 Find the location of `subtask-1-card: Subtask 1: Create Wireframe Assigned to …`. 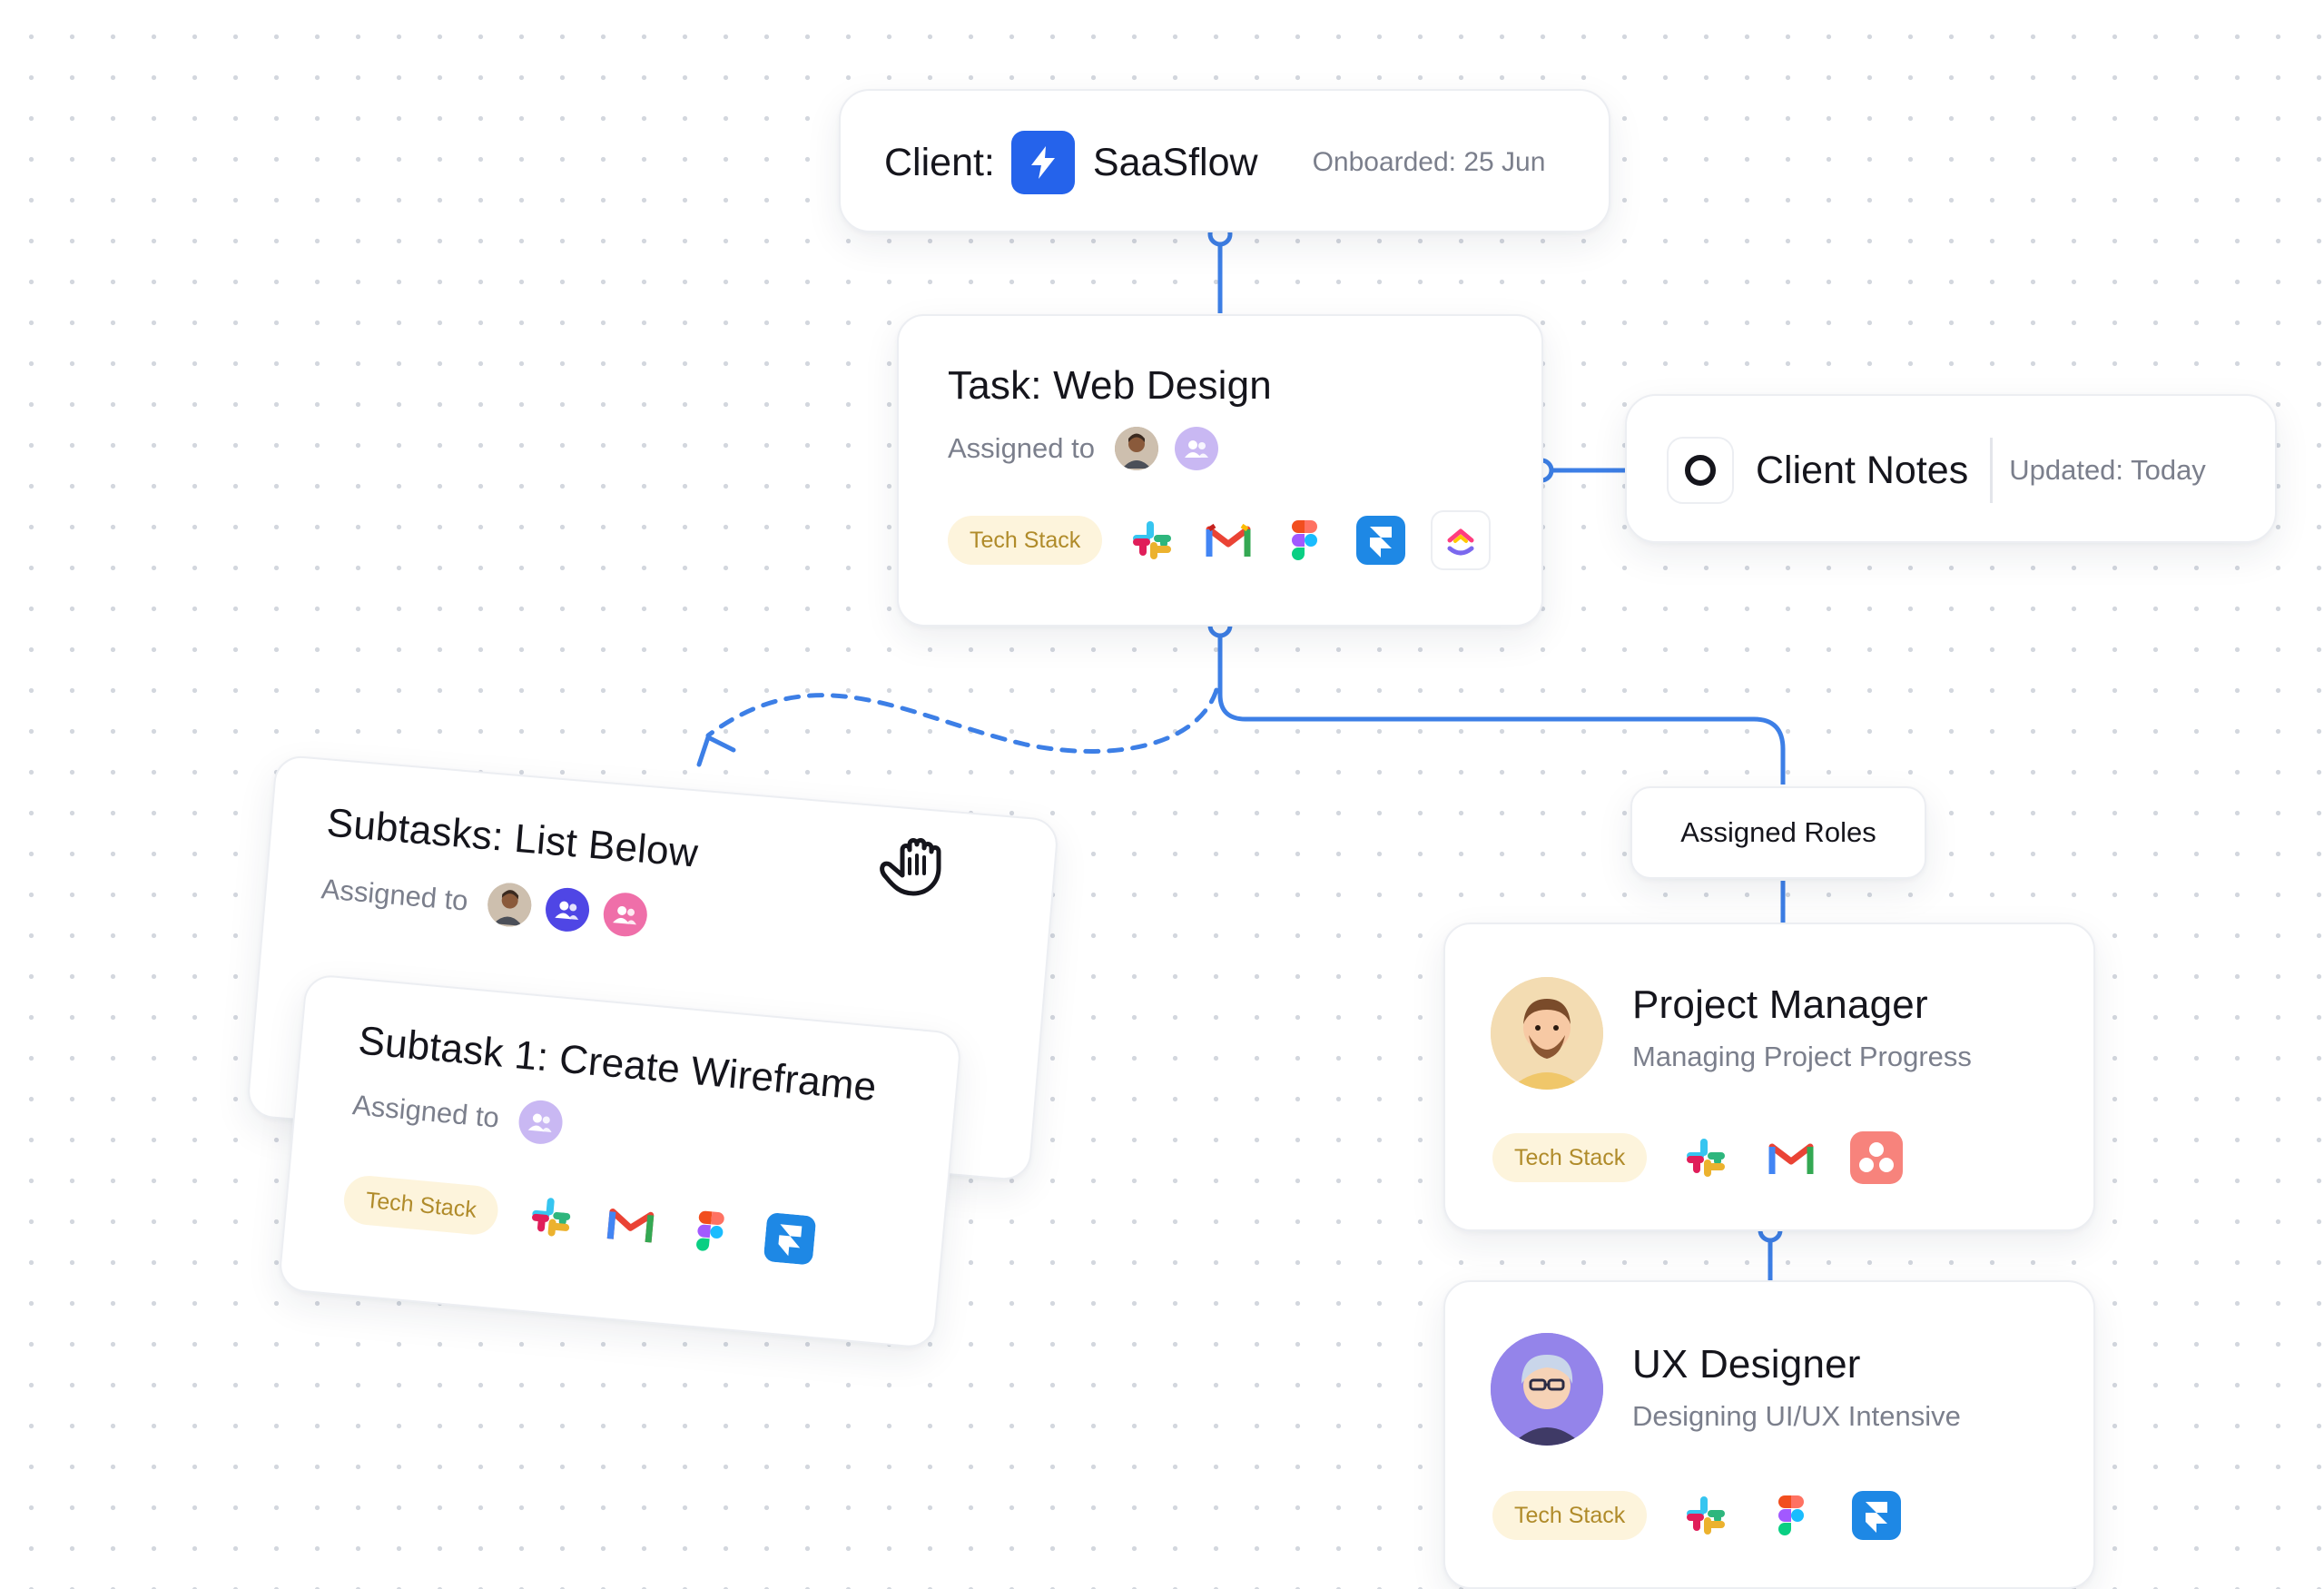

subtask-1-card: Subtask 1: Create Wireframe Assigned to … is located at coordinates (620, 1161).